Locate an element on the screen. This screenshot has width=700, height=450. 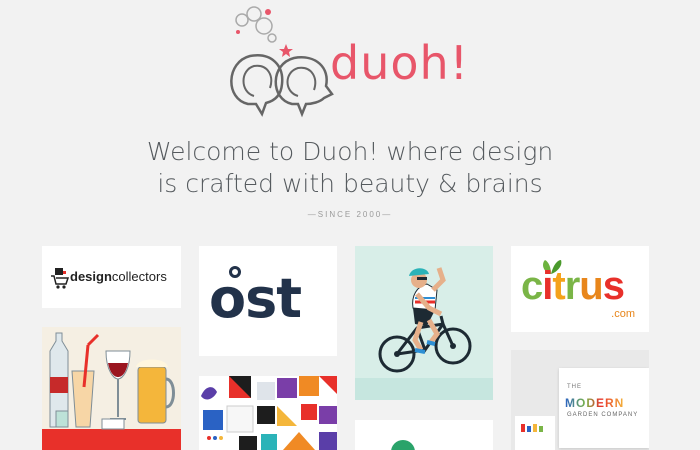
modern-garden-sub: GARDEN COMPANY is located at coordinates (603, 415).